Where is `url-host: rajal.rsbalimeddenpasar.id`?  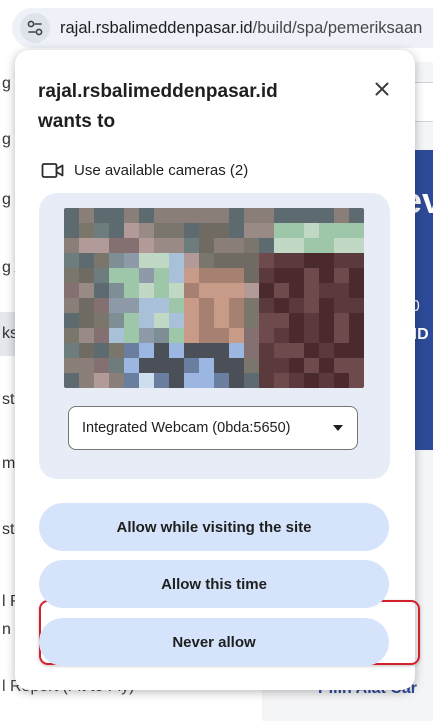
url-host: rajal.rsbalimeddenpasar.id is located at coordinates (156, 28).